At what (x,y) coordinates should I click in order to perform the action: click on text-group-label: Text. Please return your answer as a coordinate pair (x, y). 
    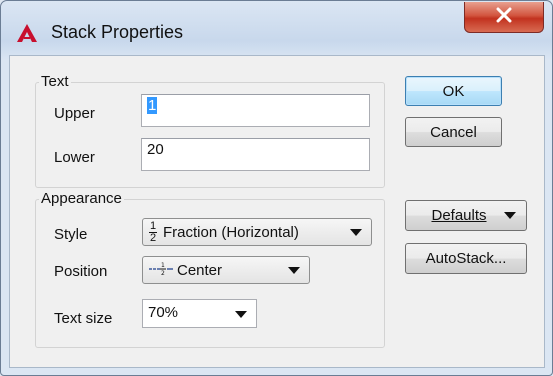
    Looking at the image, I should click on (55, 81).